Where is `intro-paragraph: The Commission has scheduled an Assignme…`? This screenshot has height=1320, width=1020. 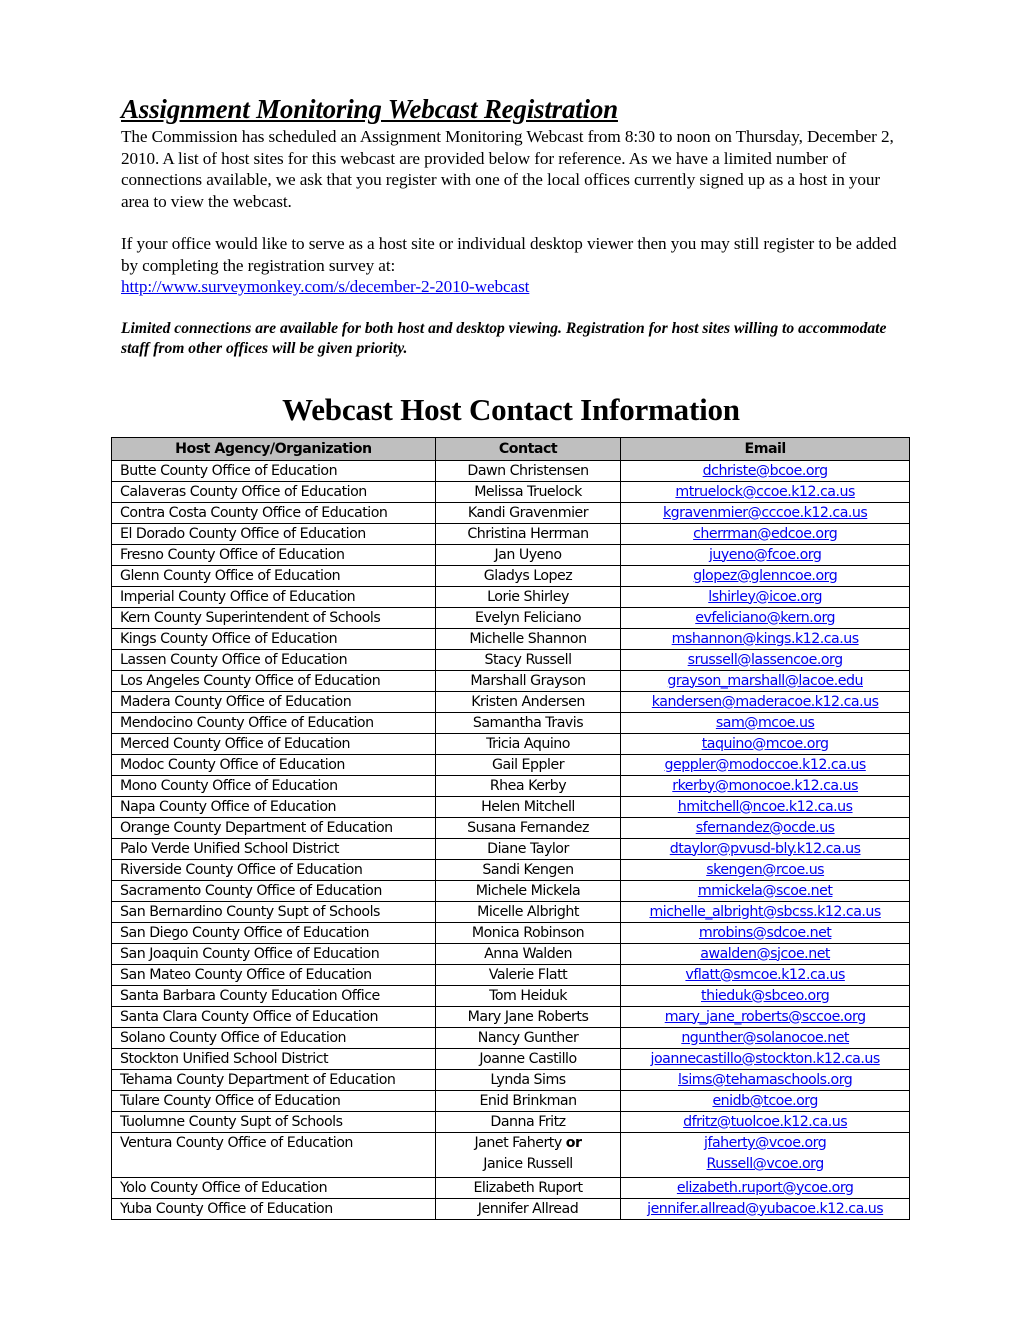
intro-paragraph: The Commission has scheduled an Assignme… is located at coordinates (507, 169).